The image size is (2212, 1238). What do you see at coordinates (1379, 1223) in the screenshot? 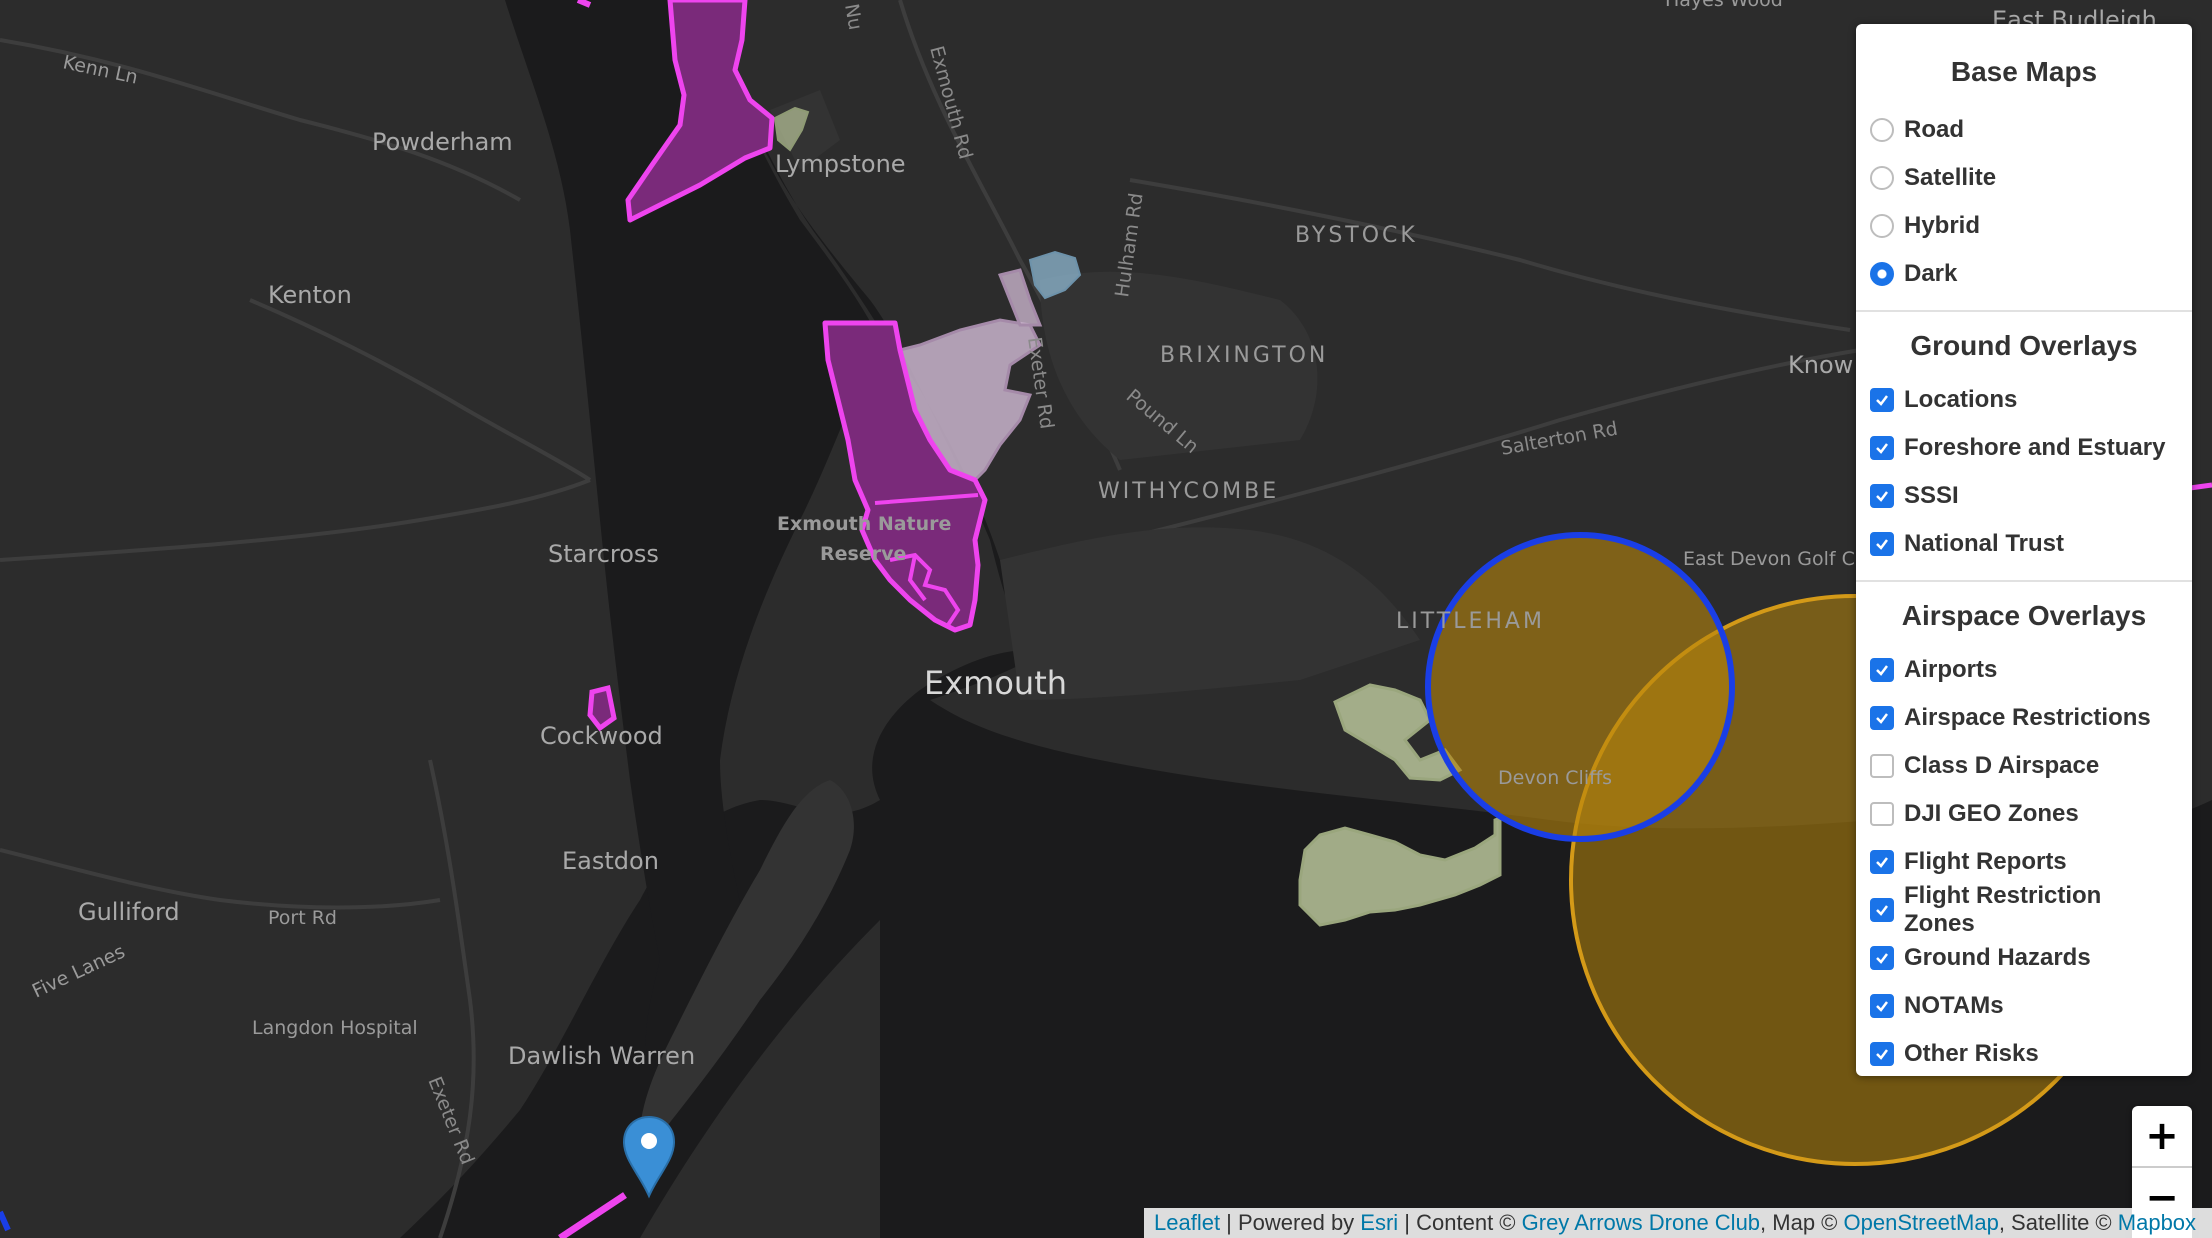
I see `esri-link: Esri` at bounding box center [1379, 1223].